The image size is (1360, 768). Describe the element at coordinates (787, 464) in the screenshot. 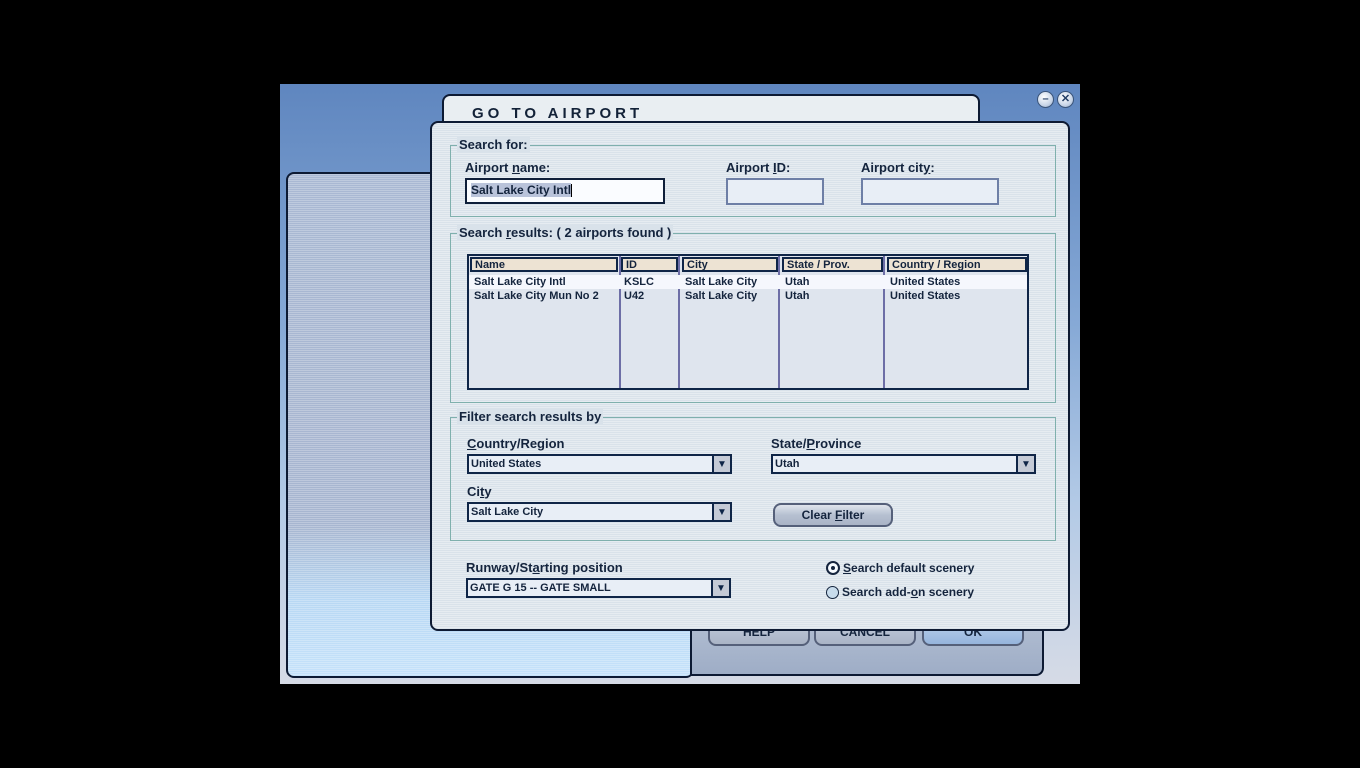

I see `state-value: Utah` at that location.